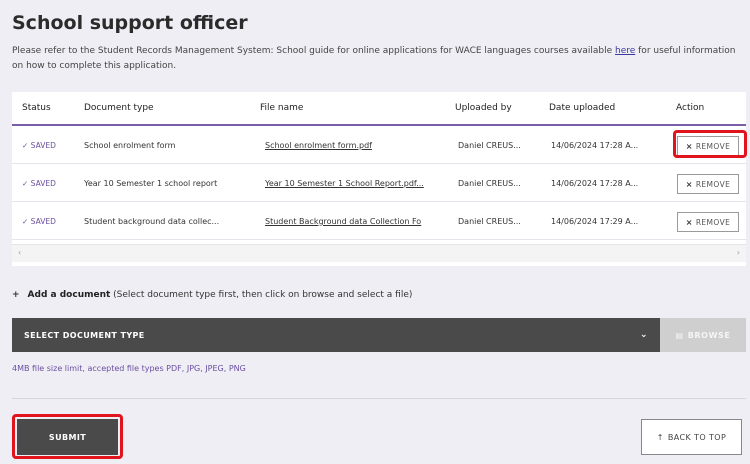  What do you see at coordinates (644, 335) in the screenshot?
I see `chevron-down-icon: ⌄` at bounding box center [644, 335].